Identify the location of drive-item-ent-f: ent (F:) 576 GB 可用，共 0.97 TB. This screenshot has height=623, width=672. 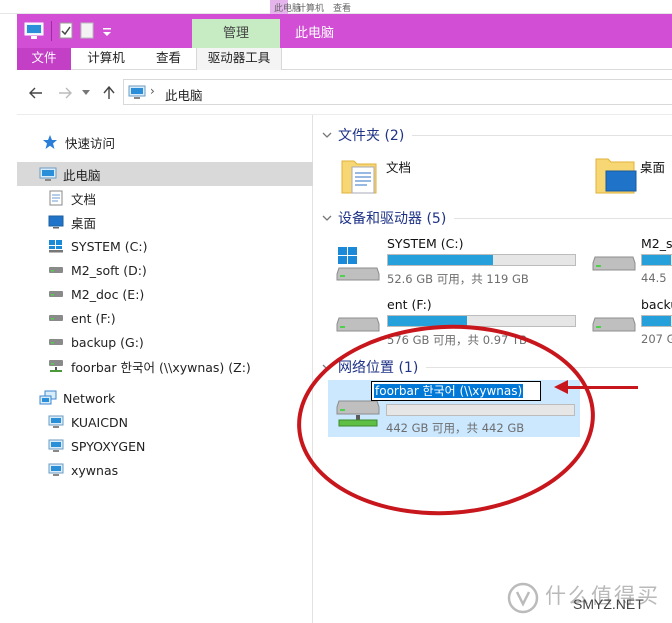
(457, 321).